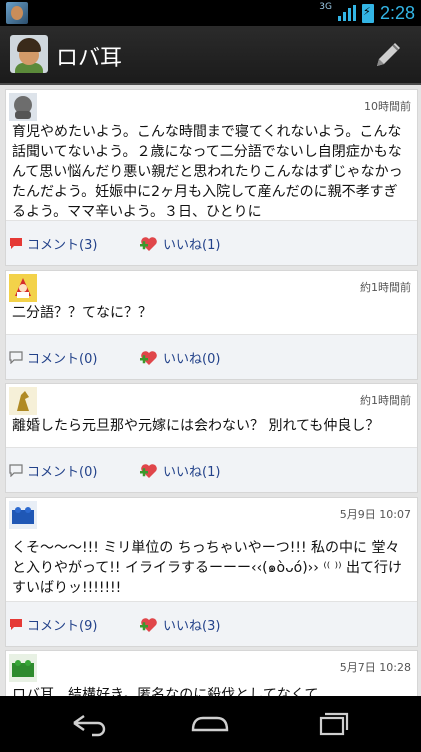  Describe the element at coordinates (397, 12) in the screenshot. I see `status-clock: 2:28` at that location.